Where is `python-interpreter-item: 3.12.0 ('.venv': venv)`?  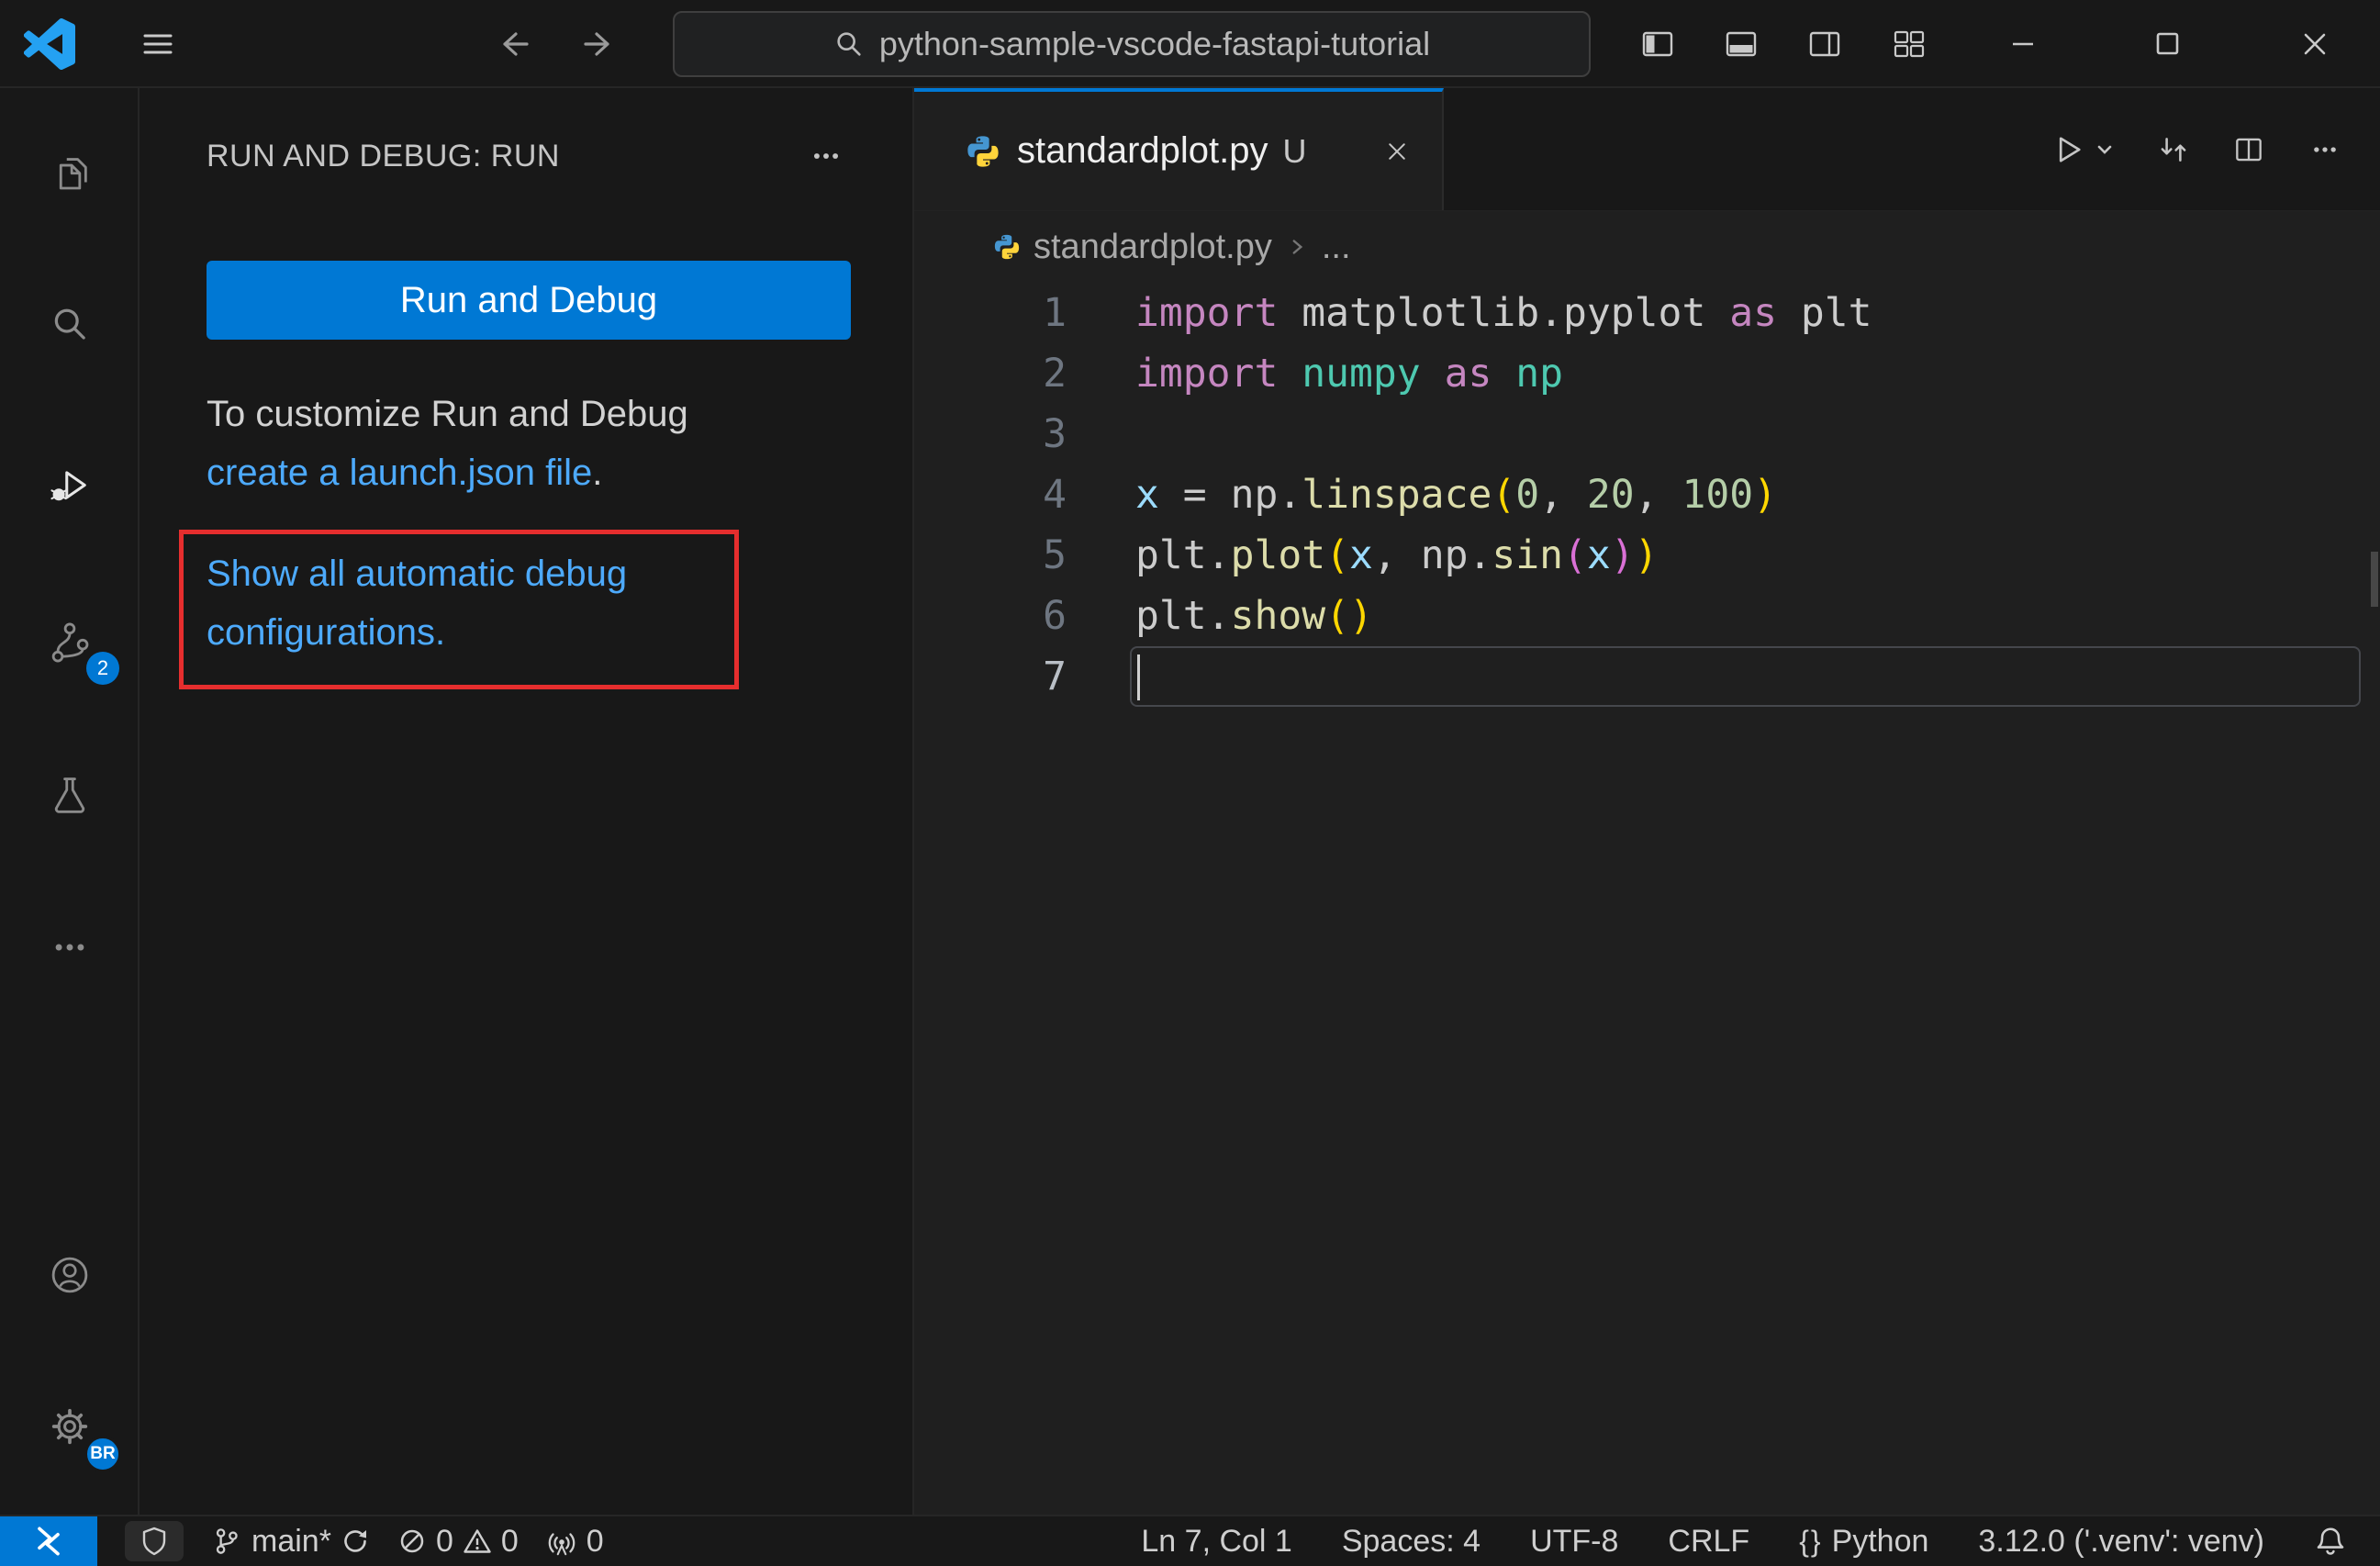 python-interpreter-item: 3.12.0 ('.venv': venv) is located at coordinates (2121, 1542).